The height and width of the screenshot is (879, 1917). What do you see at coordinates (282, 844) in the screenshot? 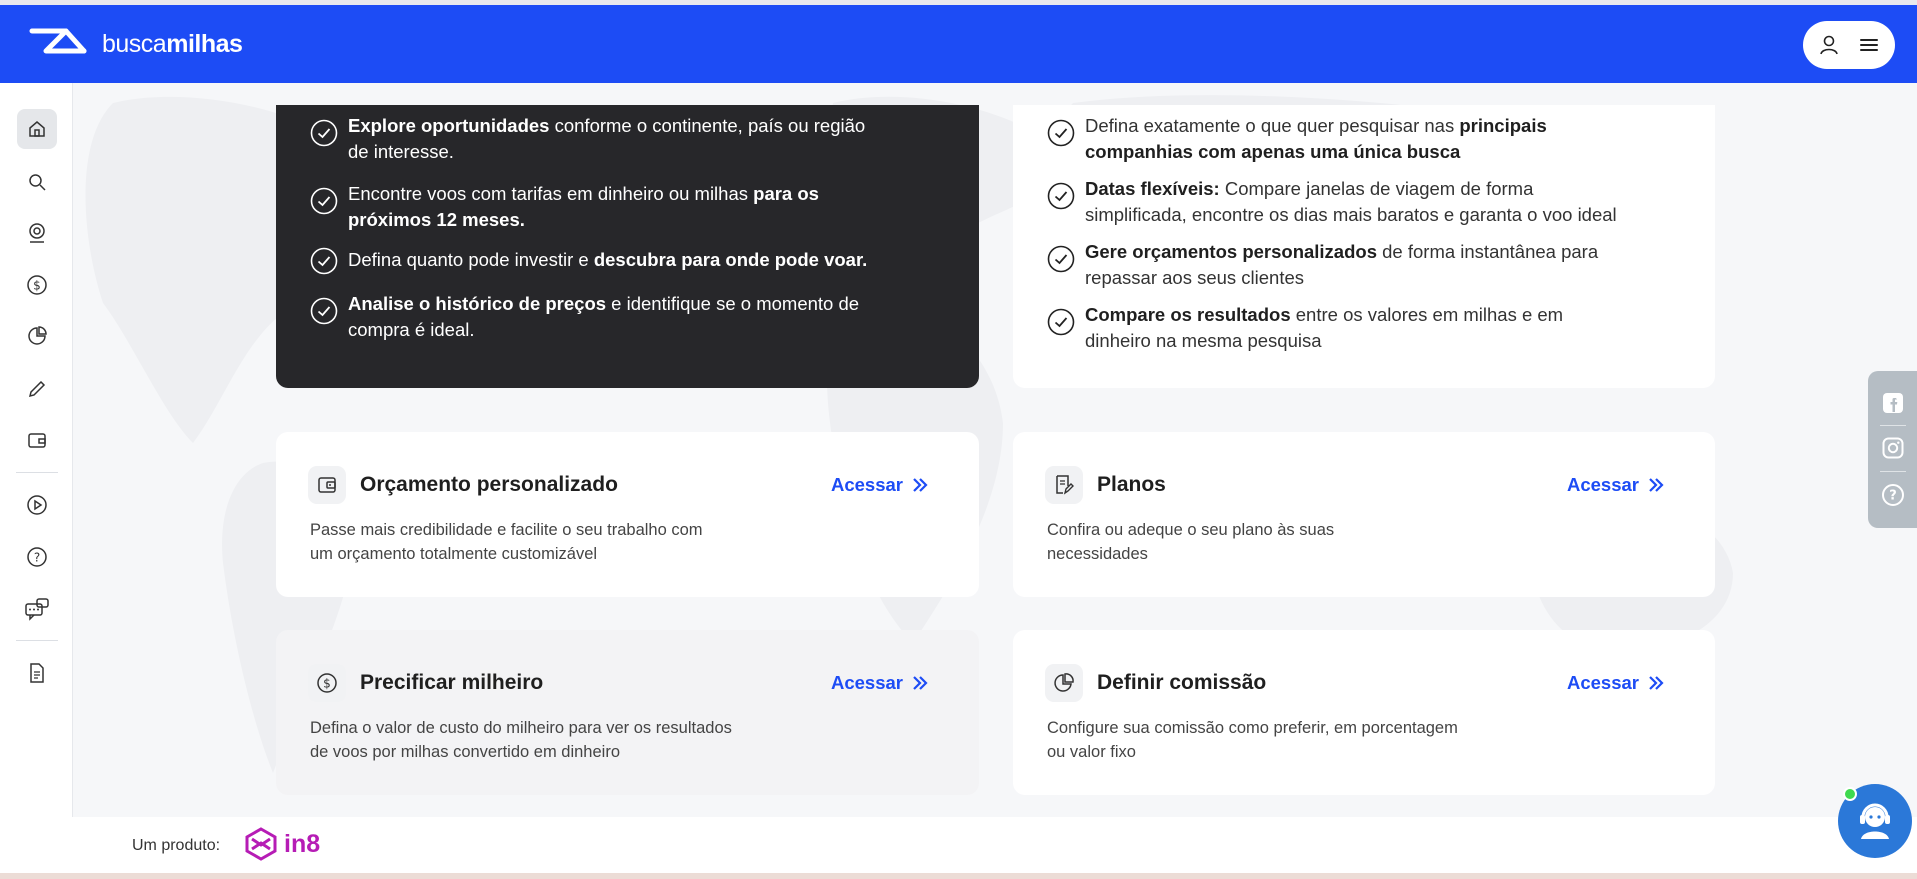
I see `footer-brand-logo: in8` at bounding box center [282, 844].